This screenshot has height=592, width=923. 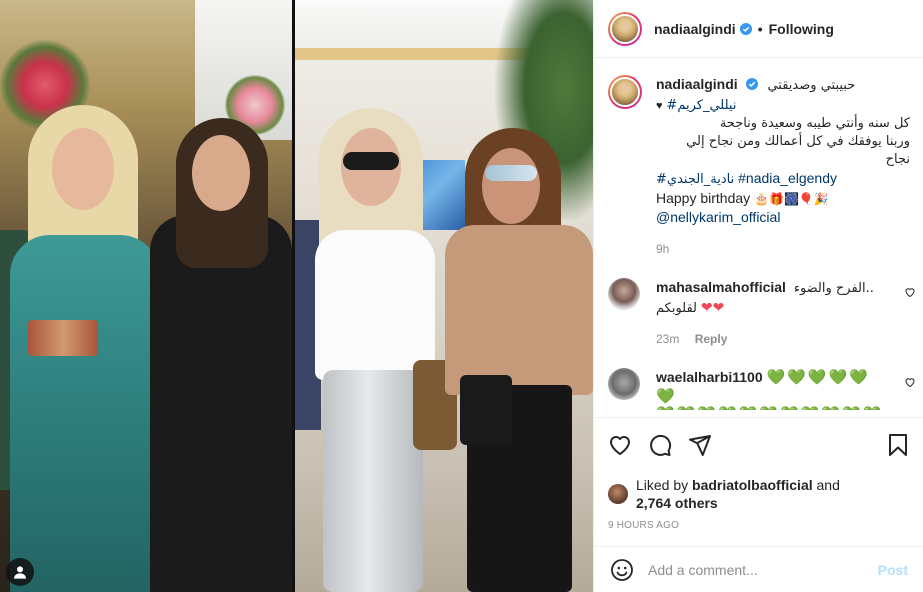 What do you see at coordinates (618, 494) in the screenshot?
I see `liker-avatar` at bounding box center [618, 494].